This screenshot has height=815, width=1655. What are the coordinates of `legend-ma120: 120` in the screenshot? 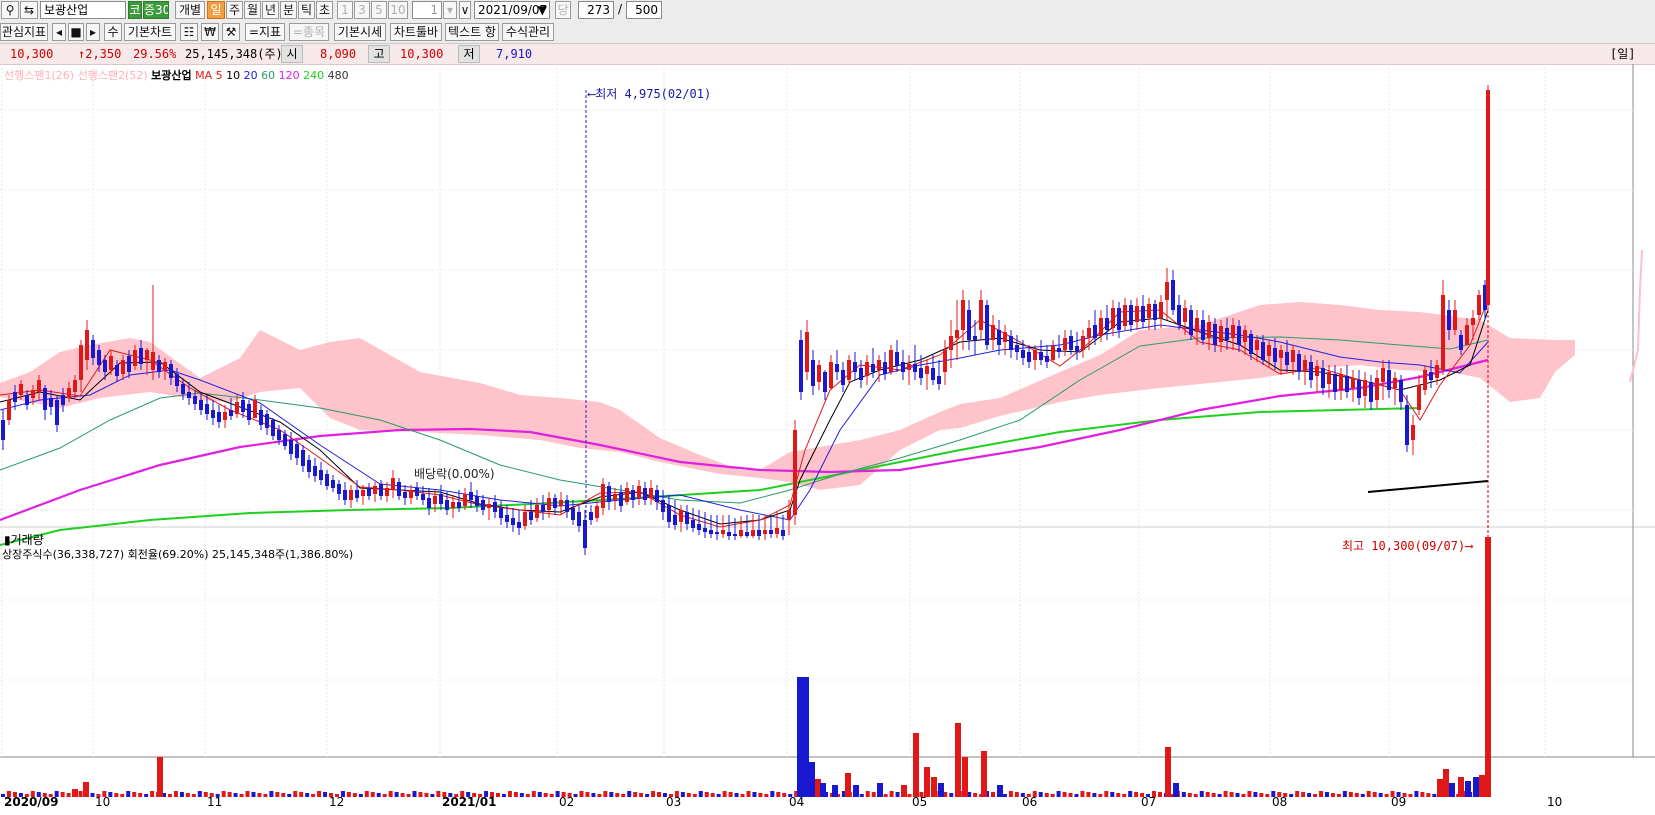 It's located at (289, 75).